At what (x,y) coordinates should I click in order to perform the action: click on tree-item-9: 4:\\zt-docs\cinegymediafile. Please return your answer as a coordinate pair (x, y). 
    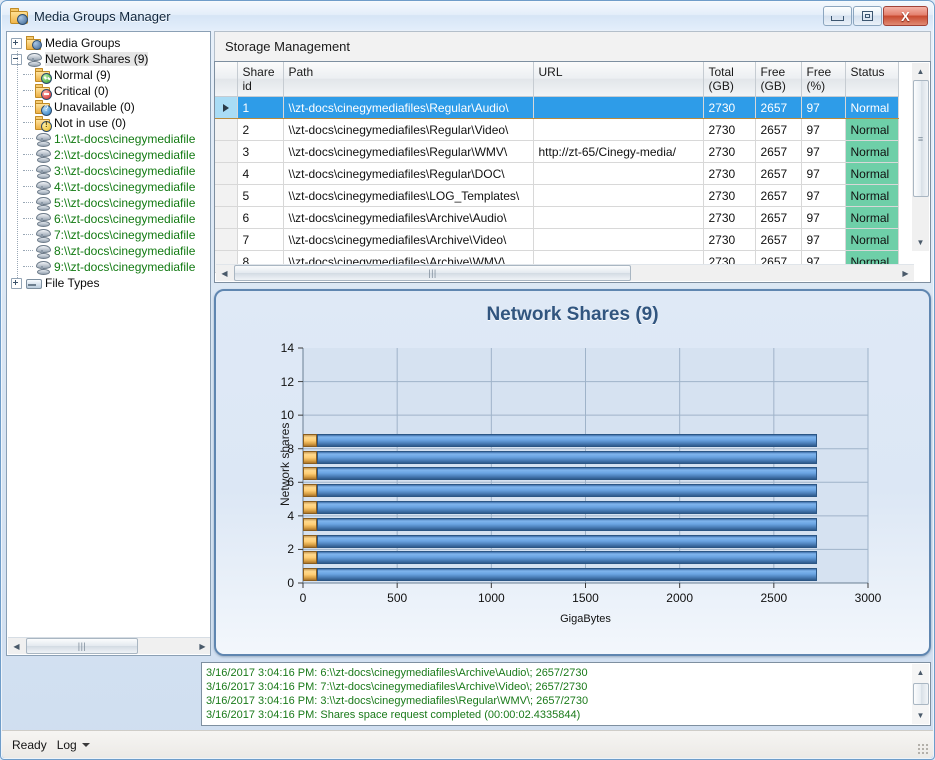
    Looking at the image, I should click on (110, 187).